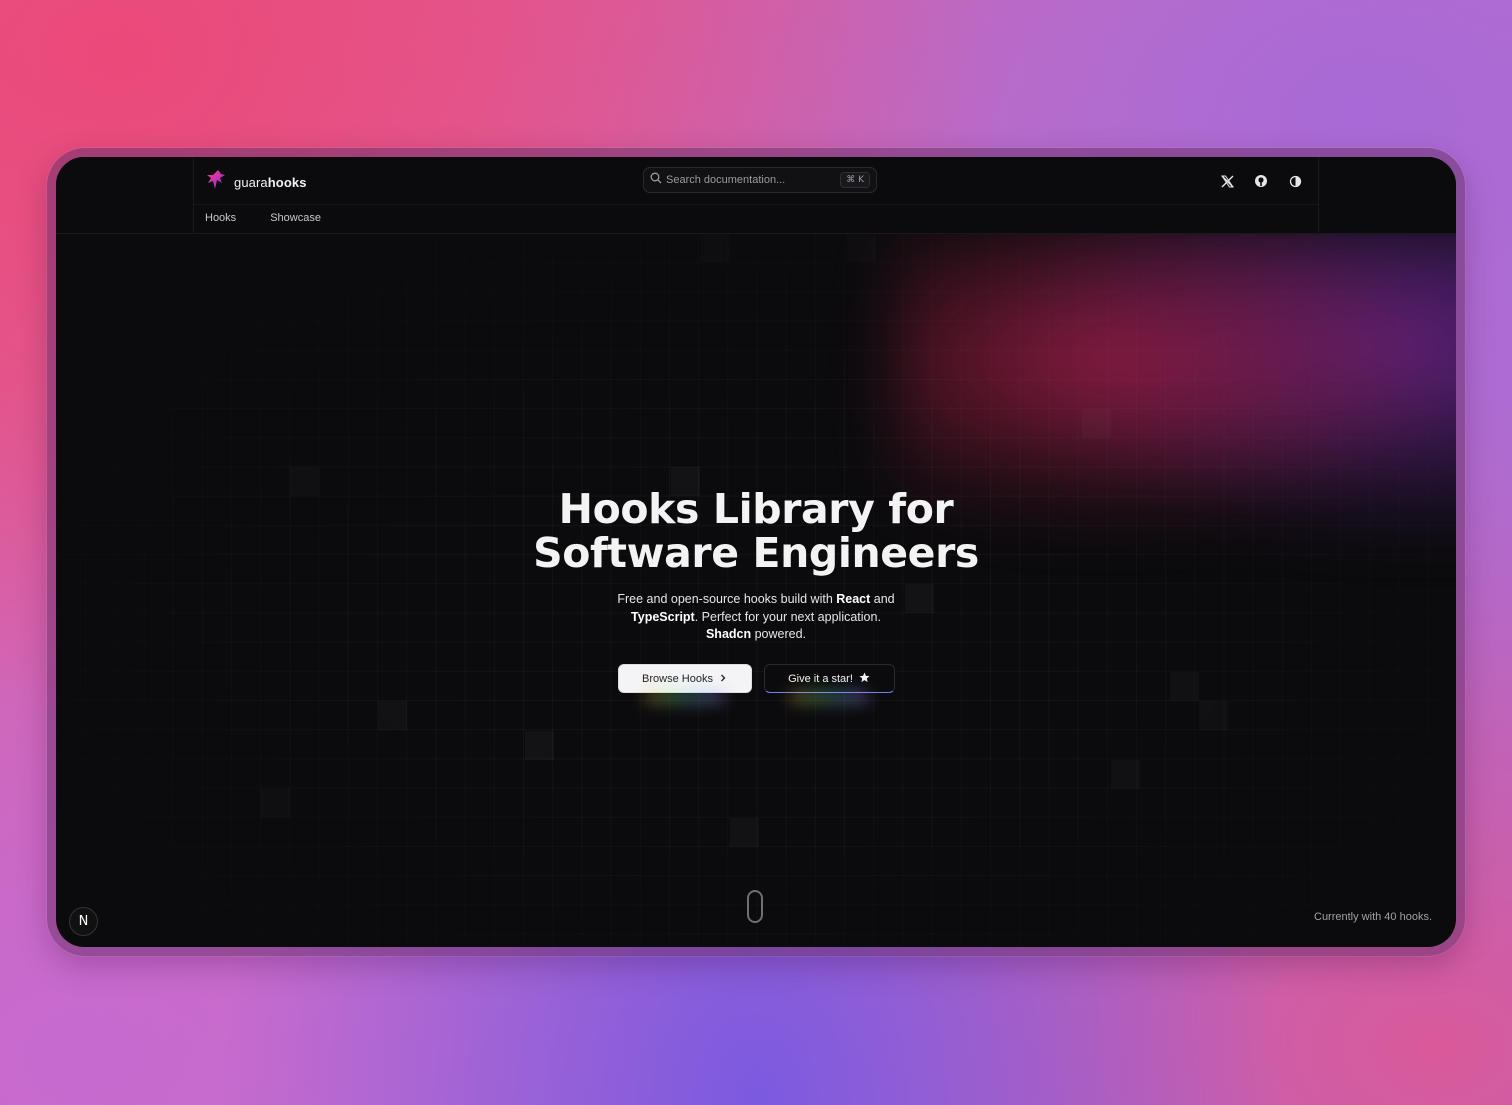  What do you see at coordinates (677, 678) in the screenshot?
I see `browse-hooks-label: Browse Hooks` at bounding box center [677, 678].